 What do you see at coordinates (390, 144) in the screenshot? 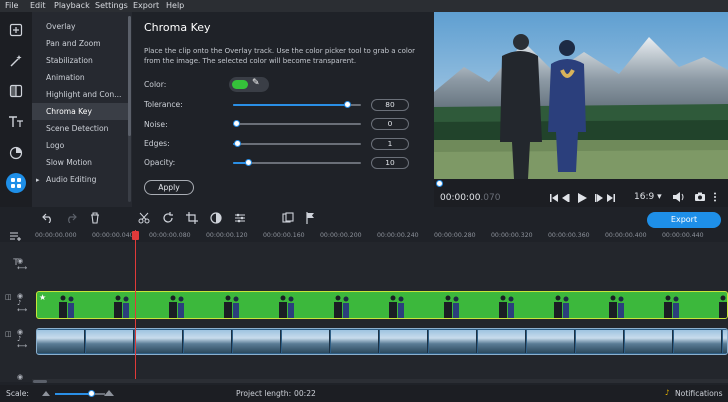
I see `edges-value: 1` at bounding box center [390, 144].